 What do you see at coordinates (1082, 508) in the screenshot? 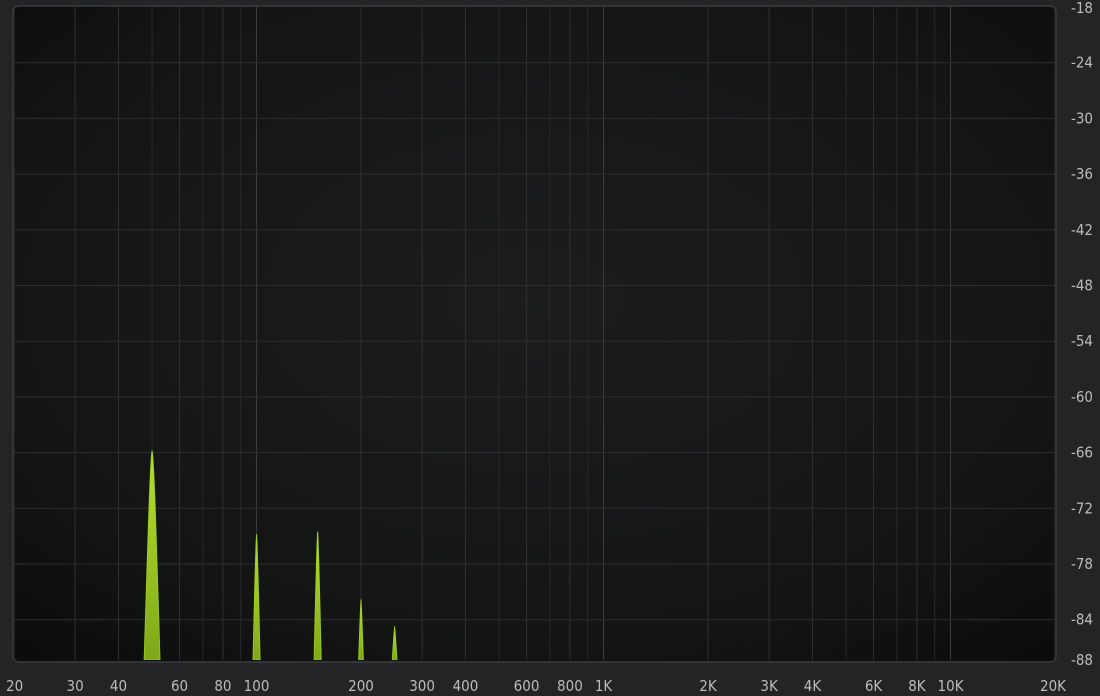
I see `y-tick-label: -72` at bounding box center [1082, 508].